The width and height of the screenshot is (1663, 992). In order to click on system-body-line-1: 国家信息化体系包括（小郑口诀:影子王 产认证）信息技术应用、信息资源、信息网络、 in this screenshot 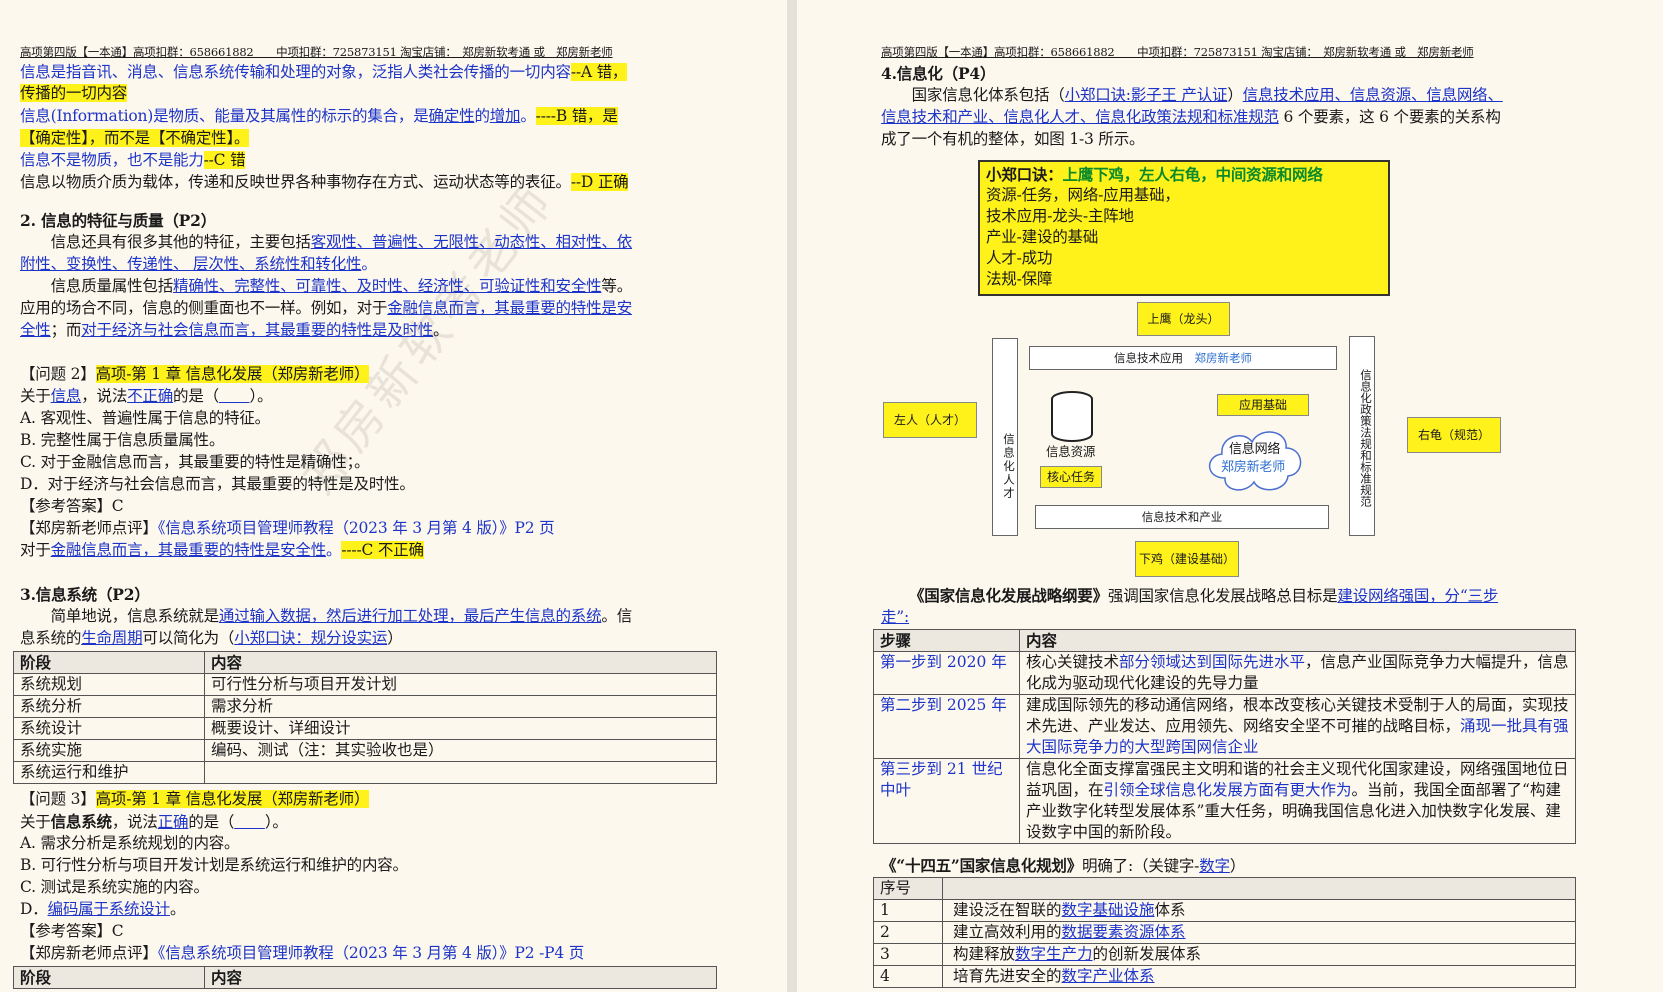, I will do `click(1192, 95)`.